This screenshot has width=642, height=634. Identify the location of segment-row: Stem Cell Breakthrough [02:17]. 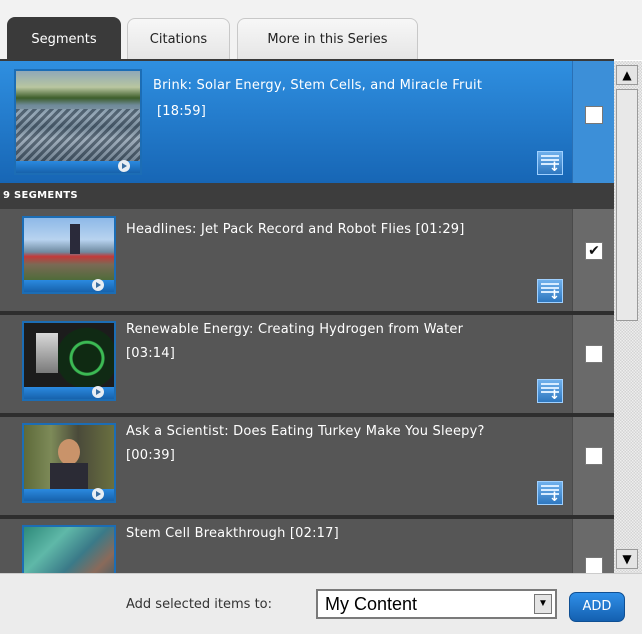
(307, 546).